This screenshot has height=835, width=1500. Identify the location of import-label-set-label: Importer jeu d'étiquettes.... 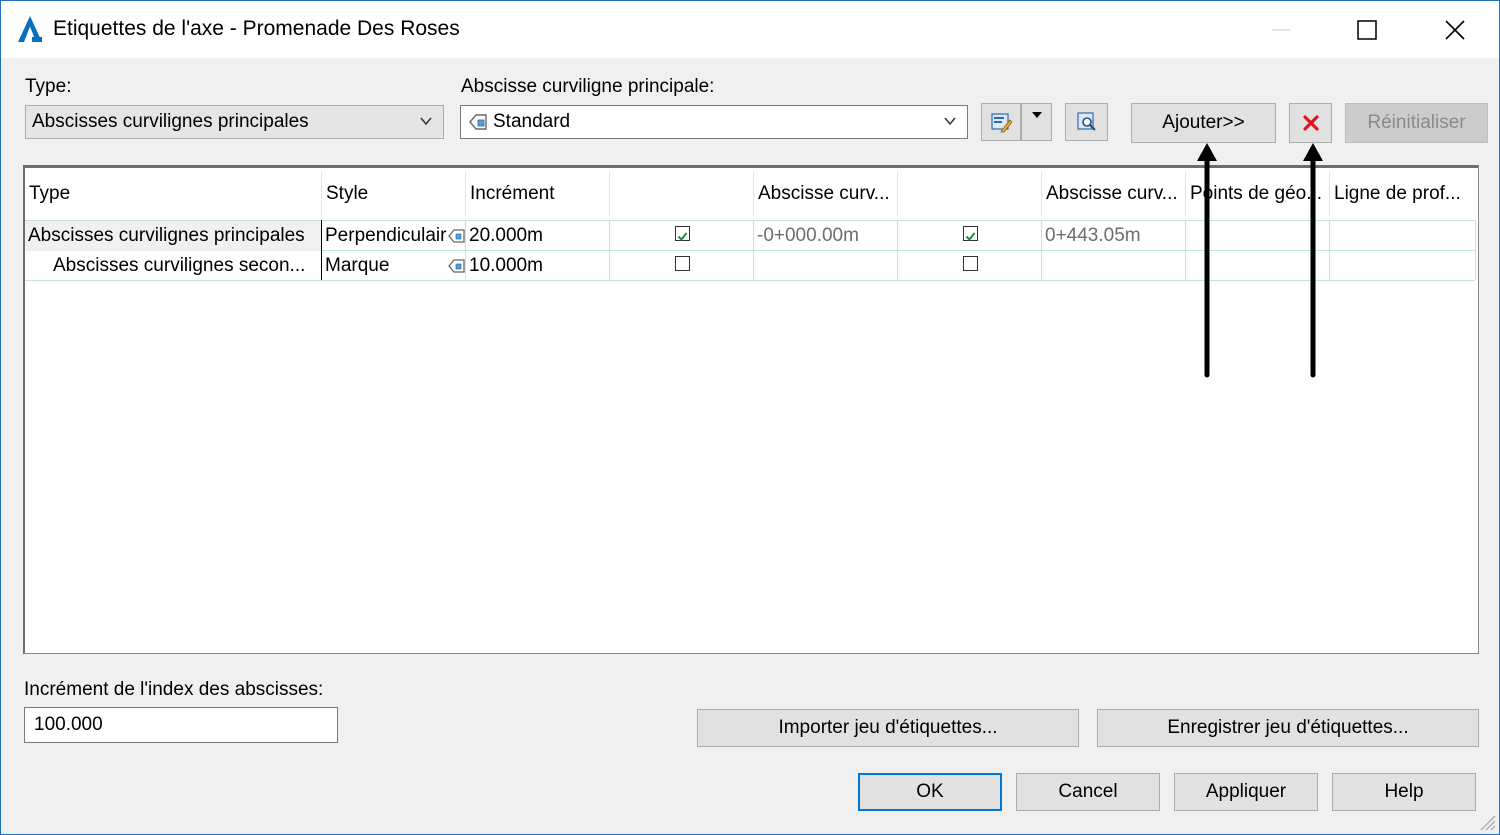
(888, 727).